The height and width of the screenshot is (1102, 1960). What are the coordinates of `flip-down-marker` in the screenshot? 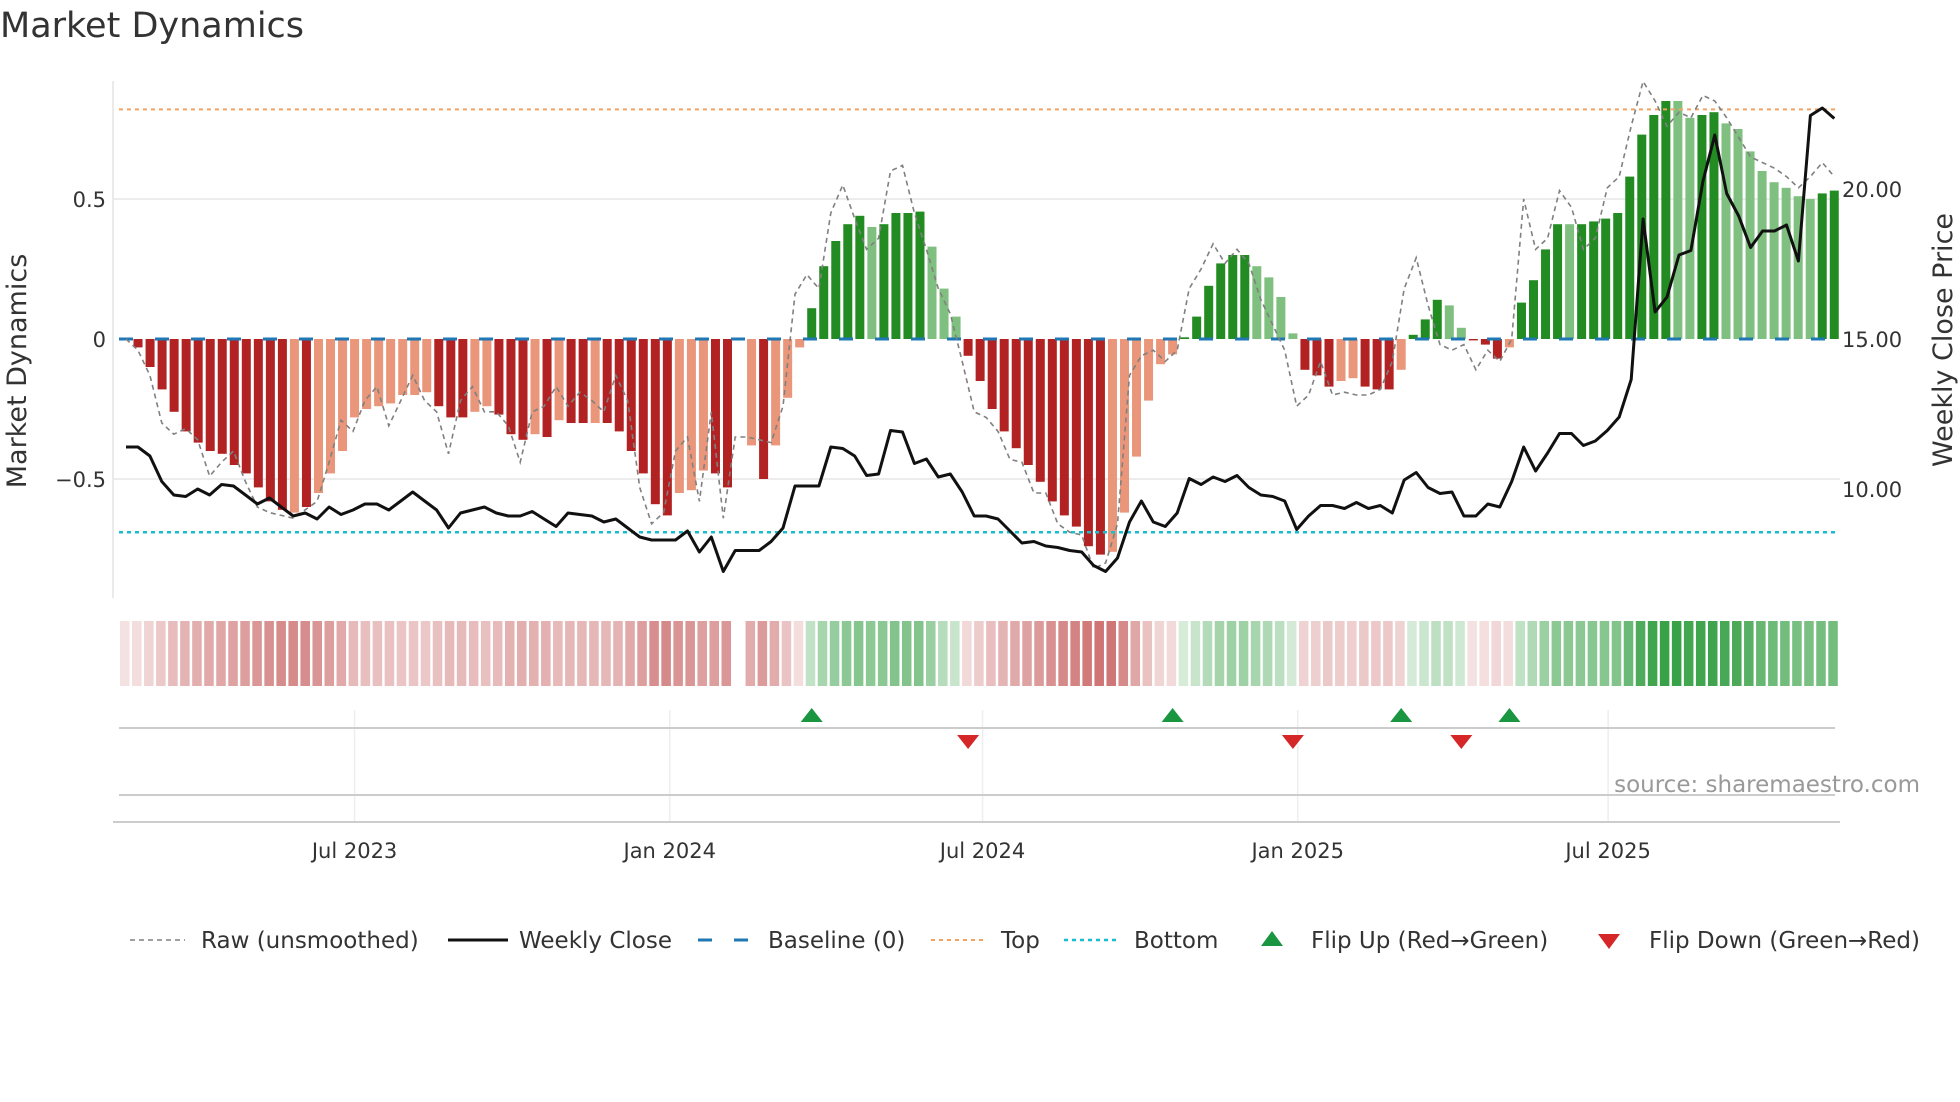 It's located at (1292, 742).